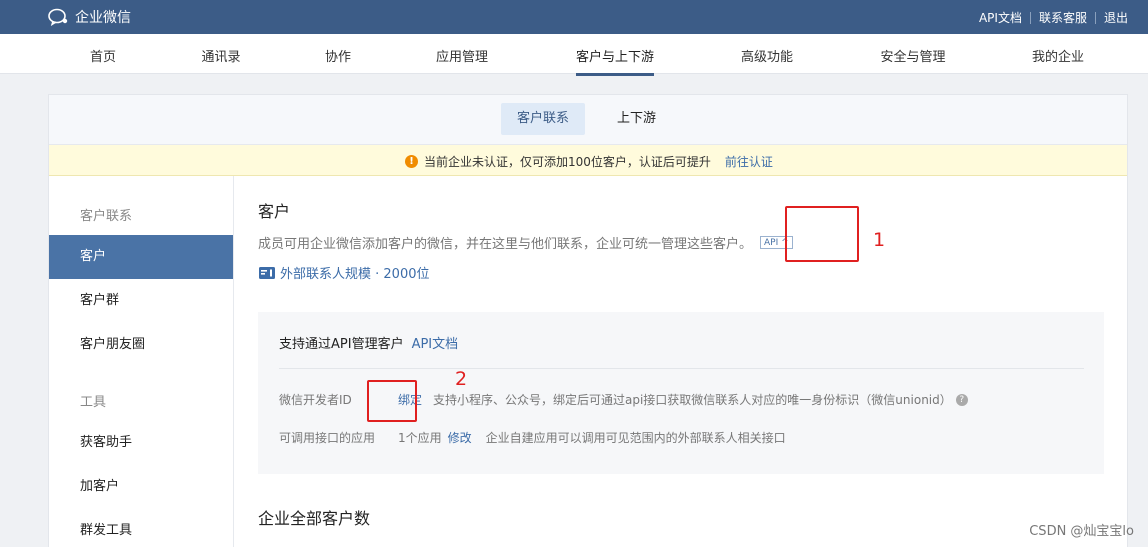 Image resolution: width=1148 pixels, height=547 pixels. I want to click on nav-tab-my-company: 我的企业, so click(1058, 55).